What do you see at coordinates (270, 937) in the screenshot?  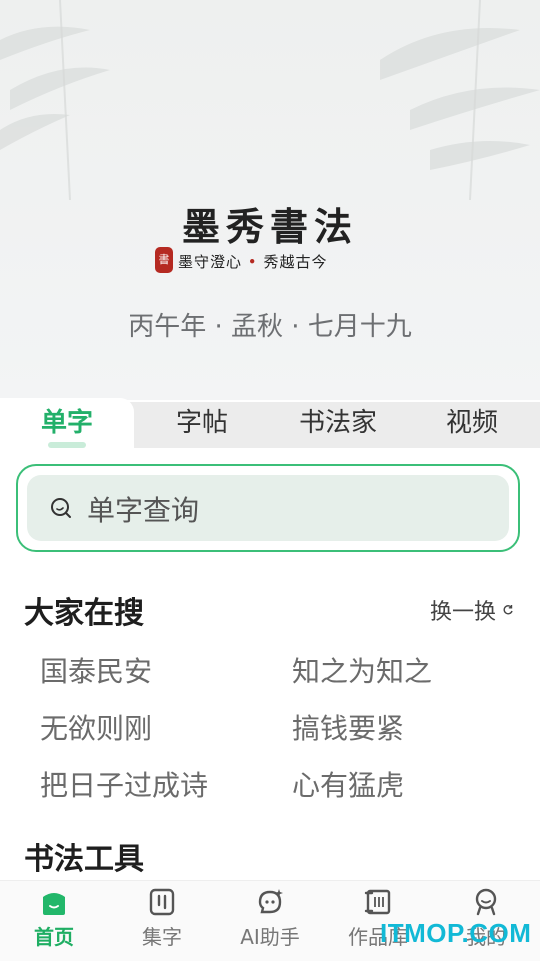 I see `nav-label: AI助手` at bounding box center [270, 937].